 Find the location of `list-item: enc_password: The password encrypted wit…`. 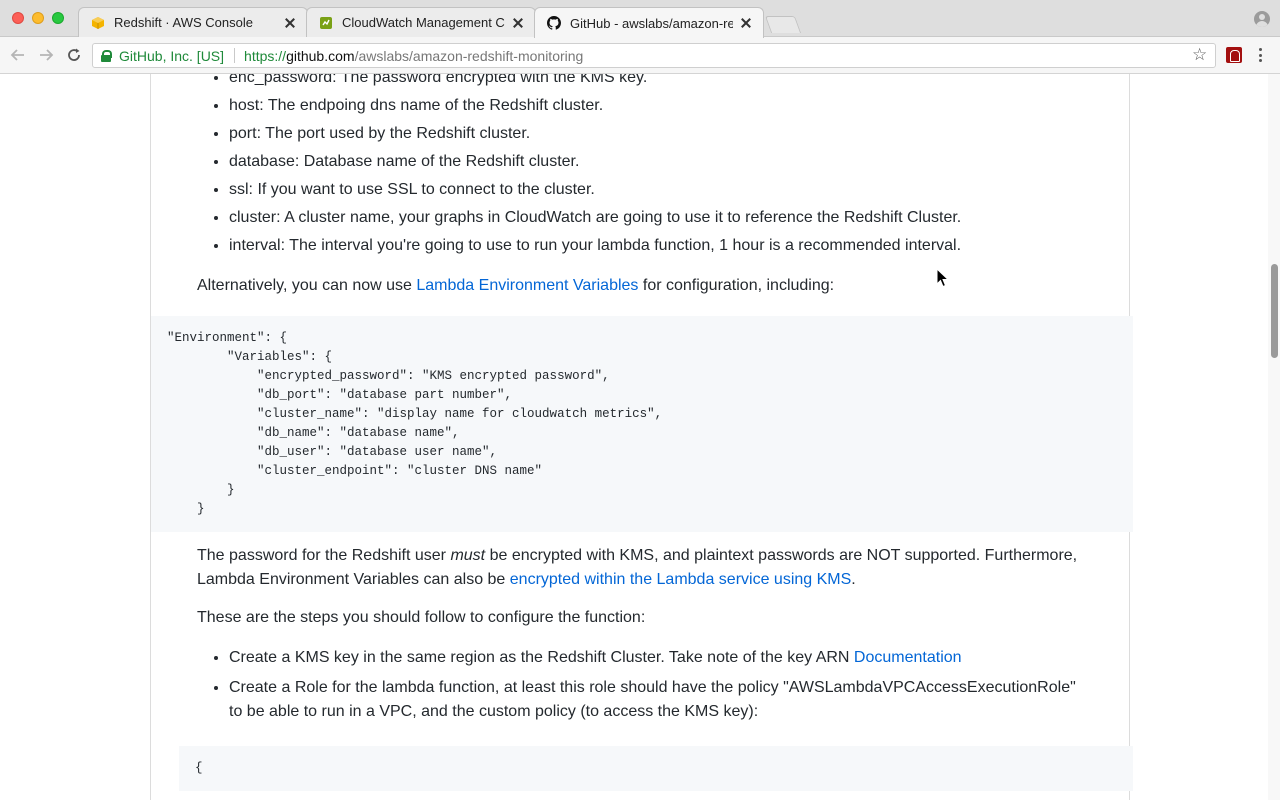

list-item: enc_password: The password encrypted wit… is located at coordinates (658, 83).